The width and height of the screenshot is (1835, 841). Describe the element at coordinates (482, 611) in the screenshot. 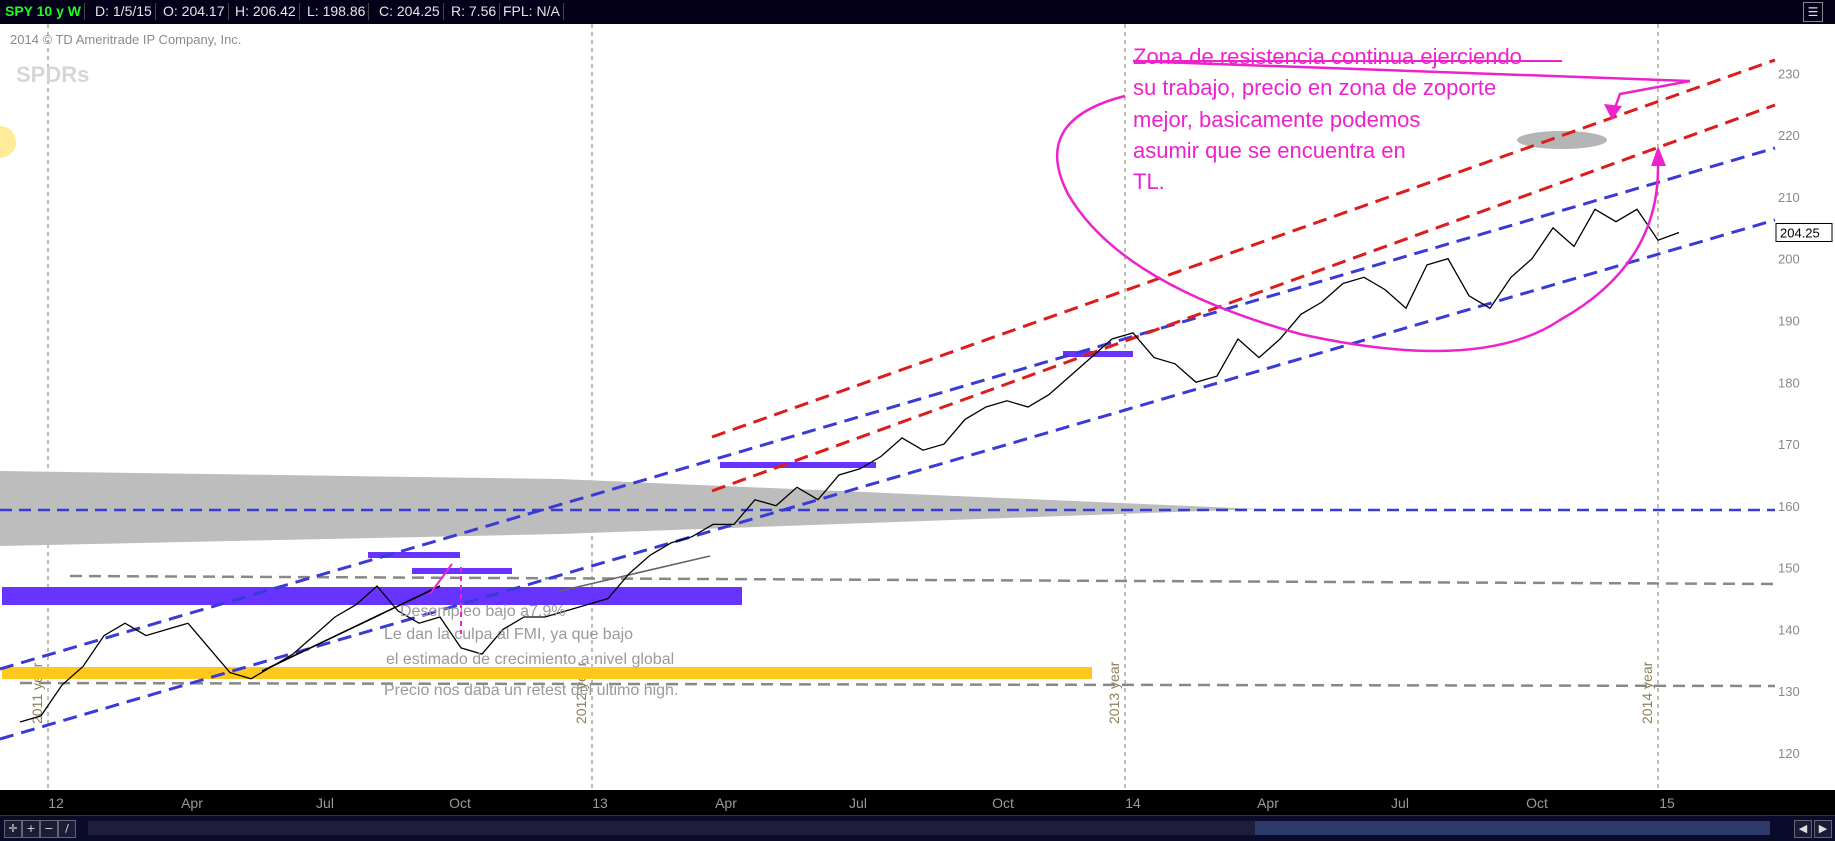

I see `note-text: Desempleo bajo a7.9%` at that location.